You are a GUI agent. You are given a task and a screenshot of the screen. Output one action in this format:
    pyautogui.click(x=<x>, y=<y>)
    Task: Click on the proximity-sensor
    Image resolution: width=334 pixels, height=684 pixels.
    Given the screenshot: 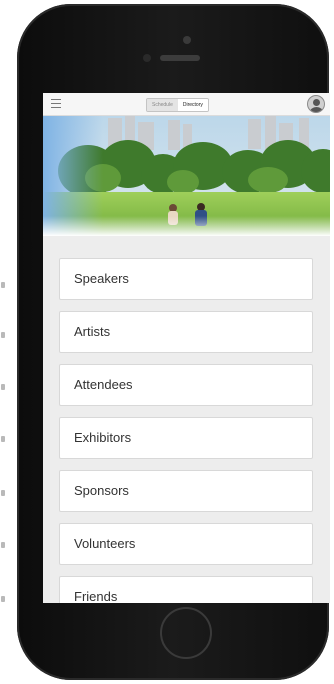 What is the action you would take?
    pyautogui.click(x=147, y=58)
    